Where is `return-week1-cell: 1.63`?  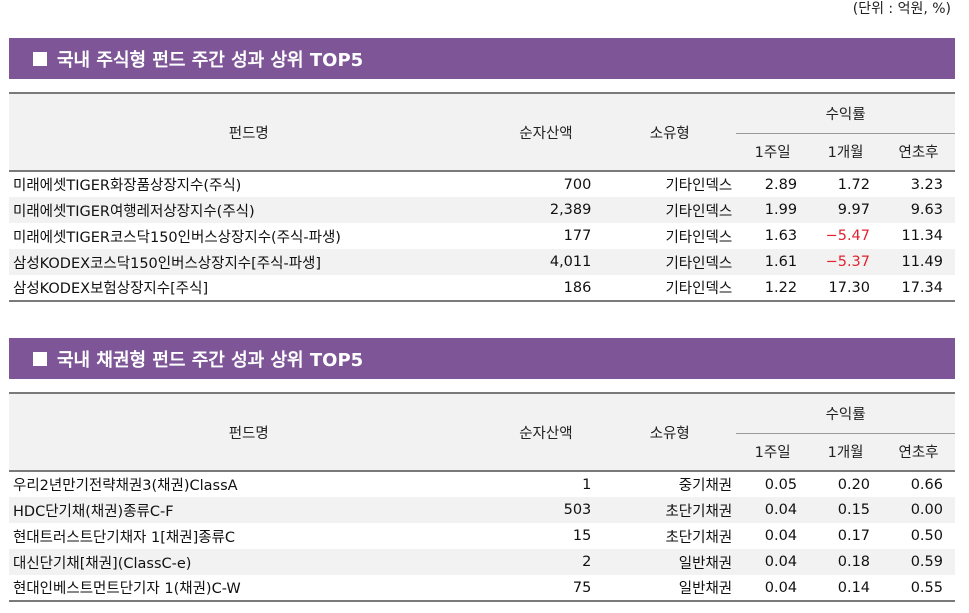
return-week1-cell: 1.63 is located at coordinates (781, 236).